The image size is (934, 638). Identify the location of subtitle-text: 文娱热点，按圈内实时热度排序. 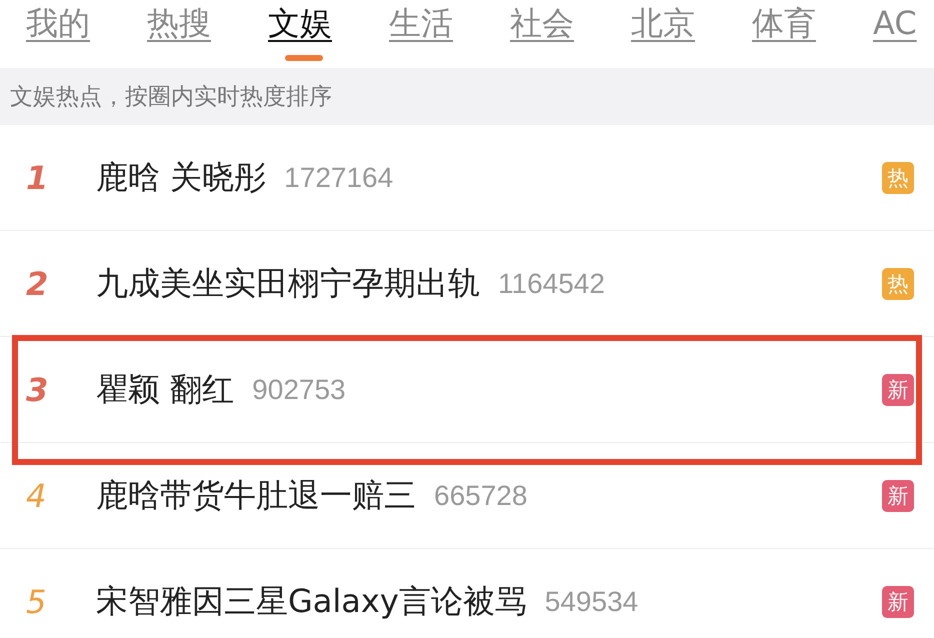
(171, 97).